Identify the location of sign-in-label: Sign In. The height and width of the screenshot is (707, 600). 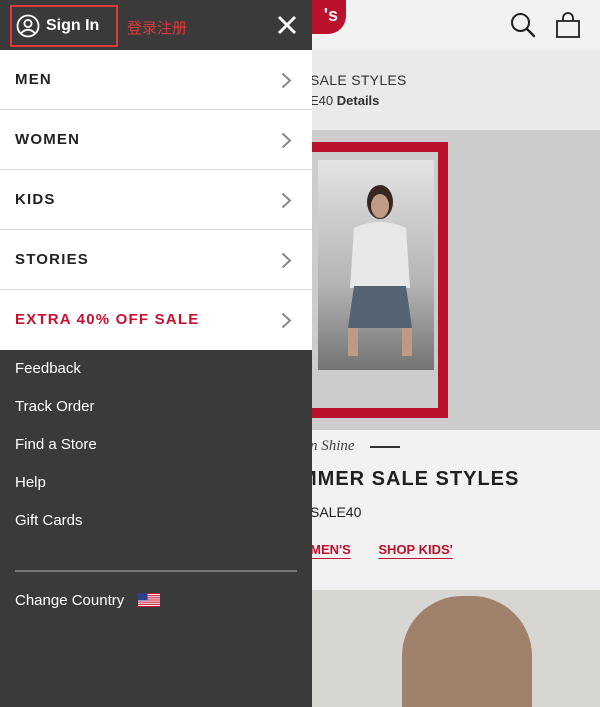
(73, 25).